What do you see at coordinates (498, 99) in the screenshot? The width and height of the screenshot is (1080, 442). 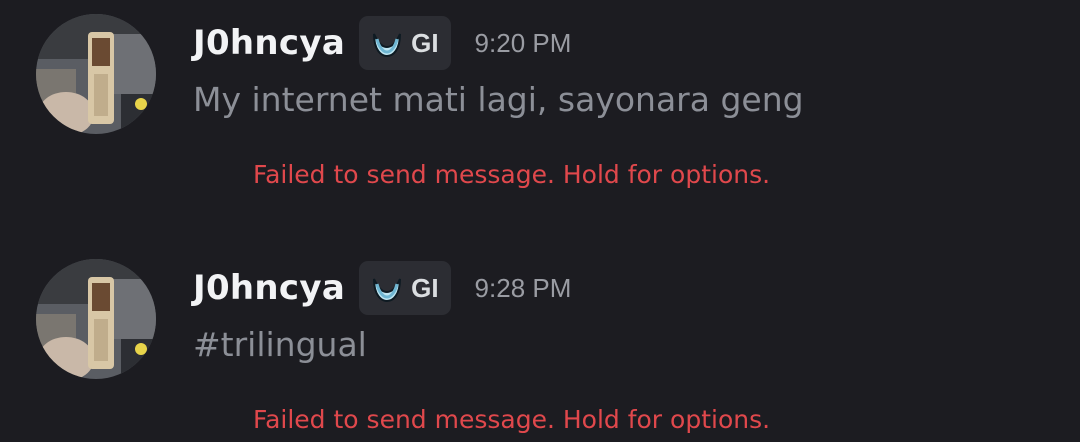 I see `message-content: My internet mati lagi, sayonara geng` at bounding box center [498, 99].